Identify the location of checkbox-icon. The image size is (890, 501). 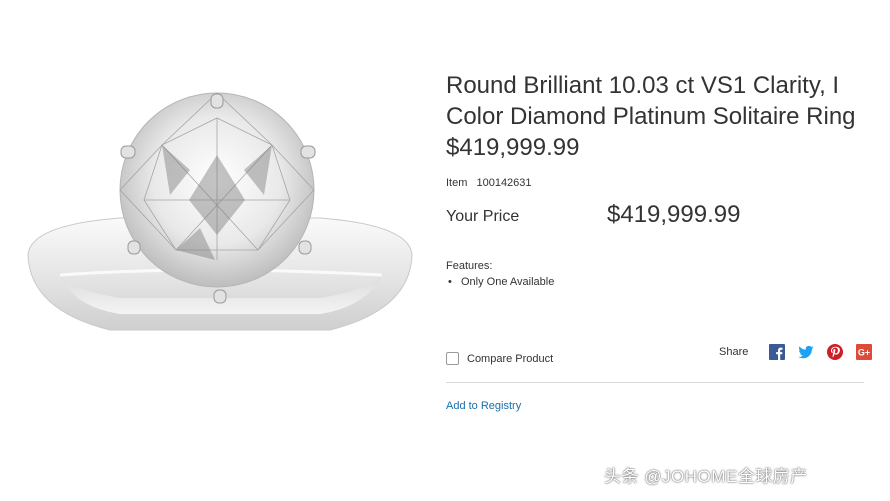
(452, 358).